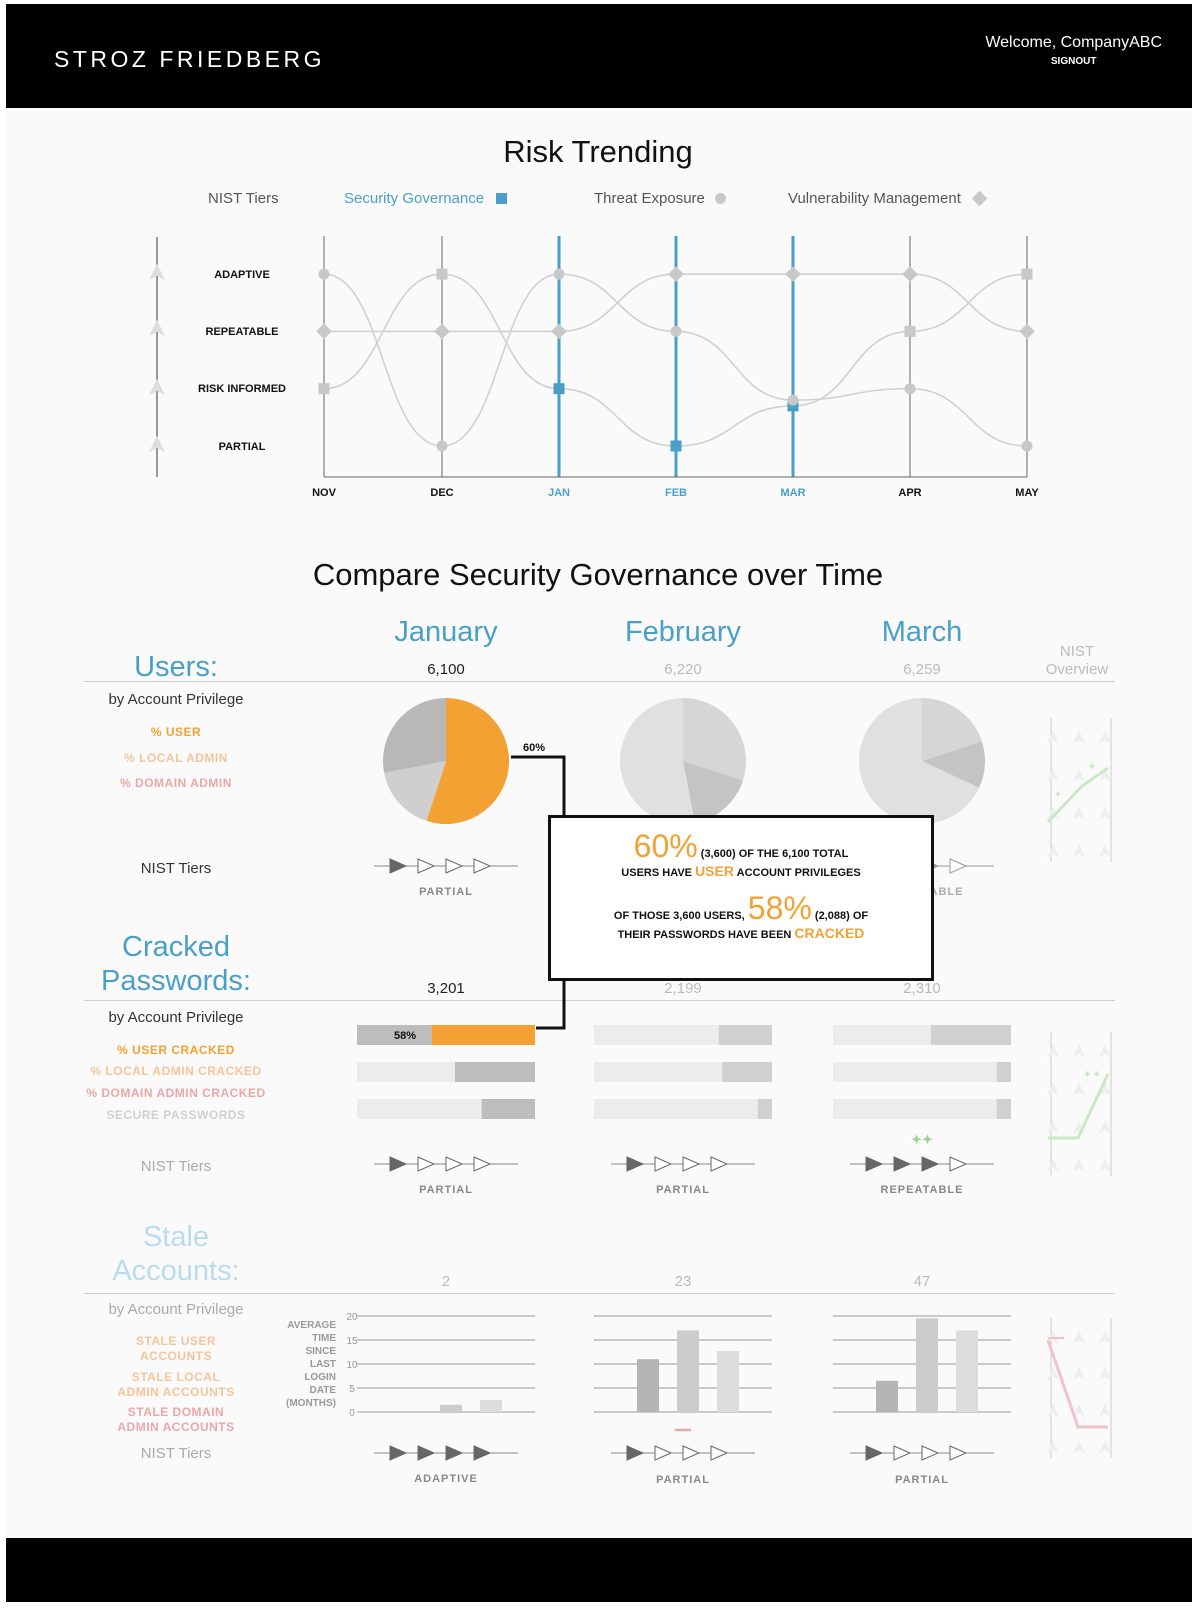 The image size is (1196, 1608). I want to click on stale-axis-title: (MONTHS), so click(311, 1403).